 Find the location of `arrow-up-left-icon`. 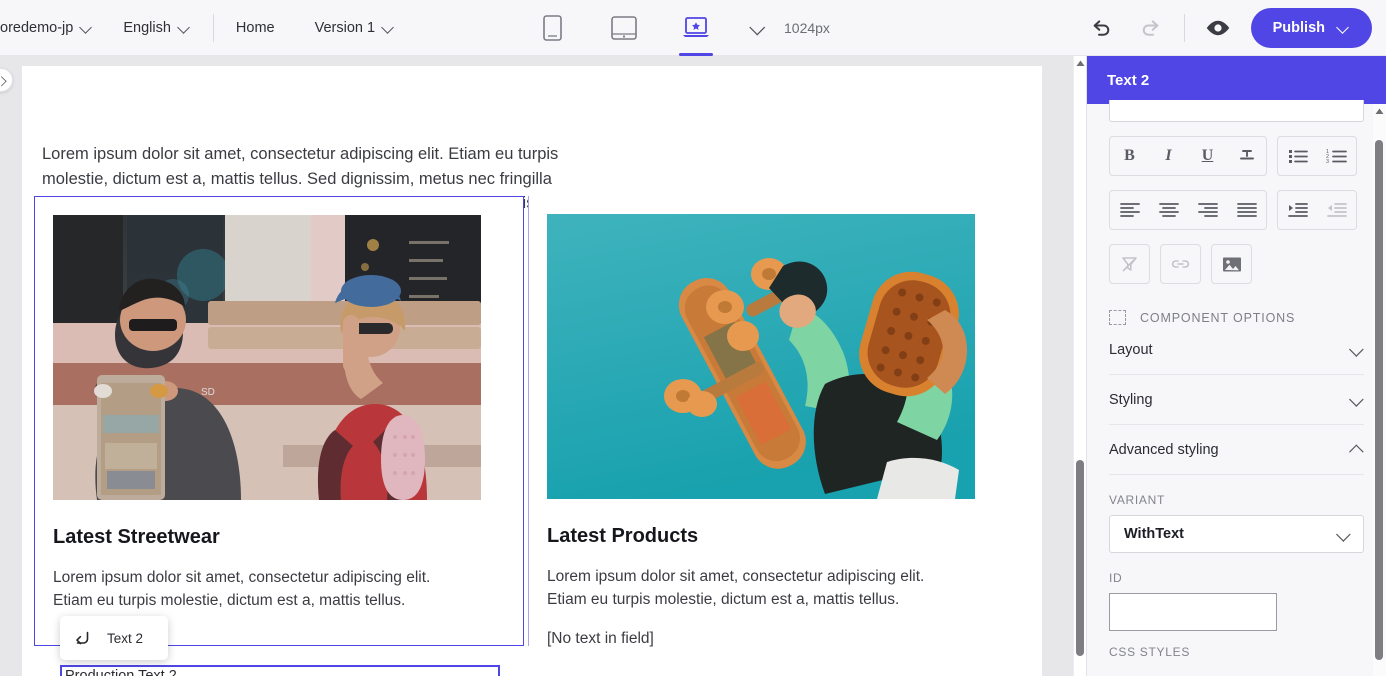

arrow-up-left-icon is located at coordinates (82, 637).